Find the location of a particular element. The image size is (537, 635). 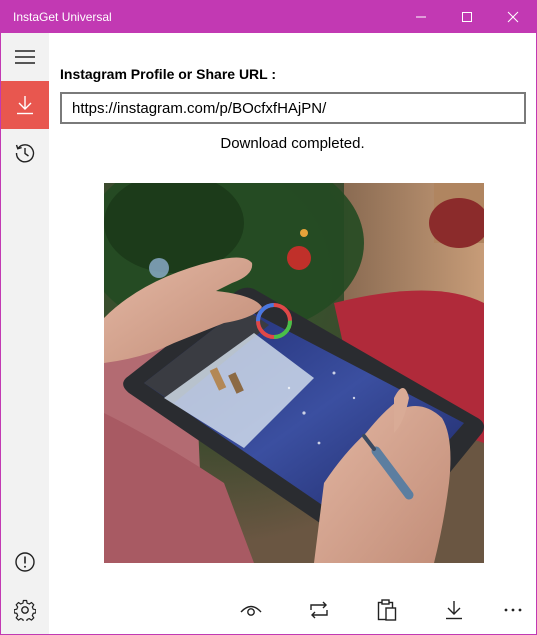

info-icon is located at coordinates (25, 562).